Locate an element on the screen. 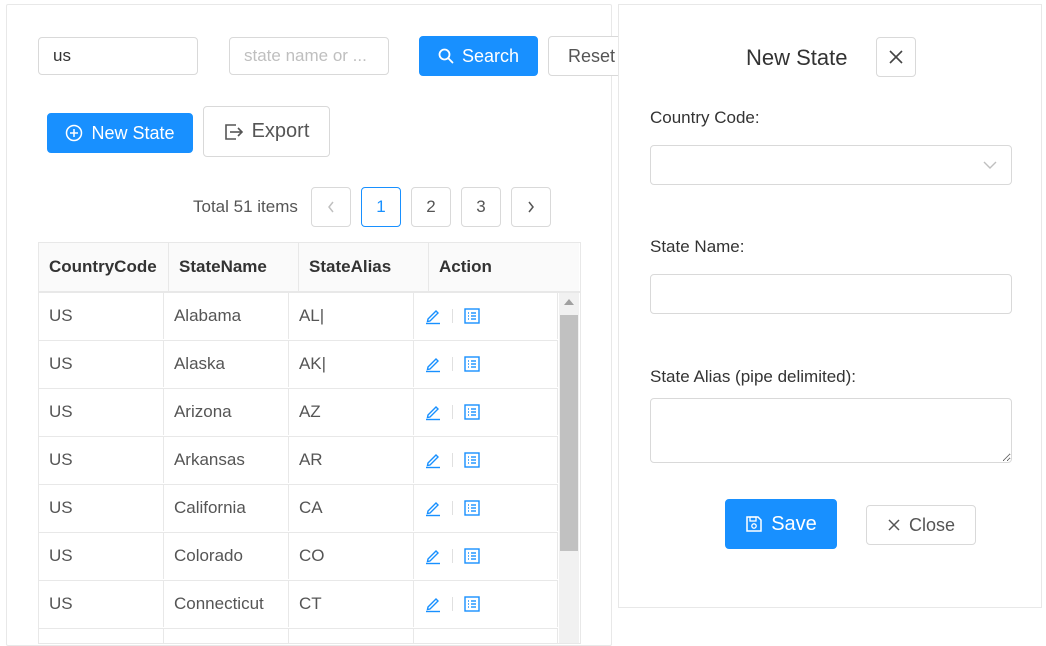 This screenshot has width=1046, height=646. cell-state-alias: CO is located at coordinates (351, 556).